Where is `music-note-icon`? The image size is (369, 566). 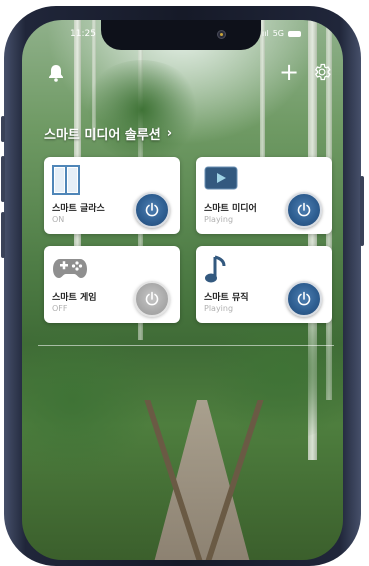 music-note-icon is located at coordinates (217, 272).